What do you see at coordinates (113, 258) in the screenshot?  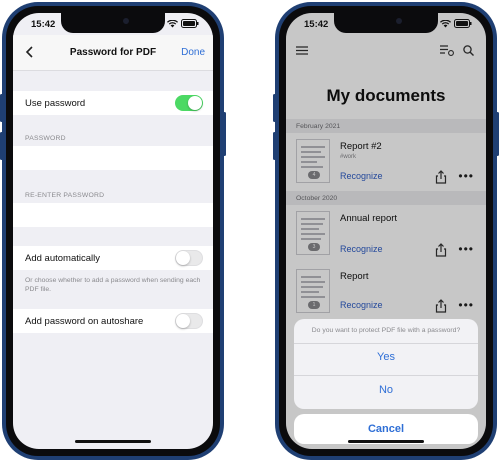 I see `add-automatically-row: Add automatically` at bounding box center [113, 258].